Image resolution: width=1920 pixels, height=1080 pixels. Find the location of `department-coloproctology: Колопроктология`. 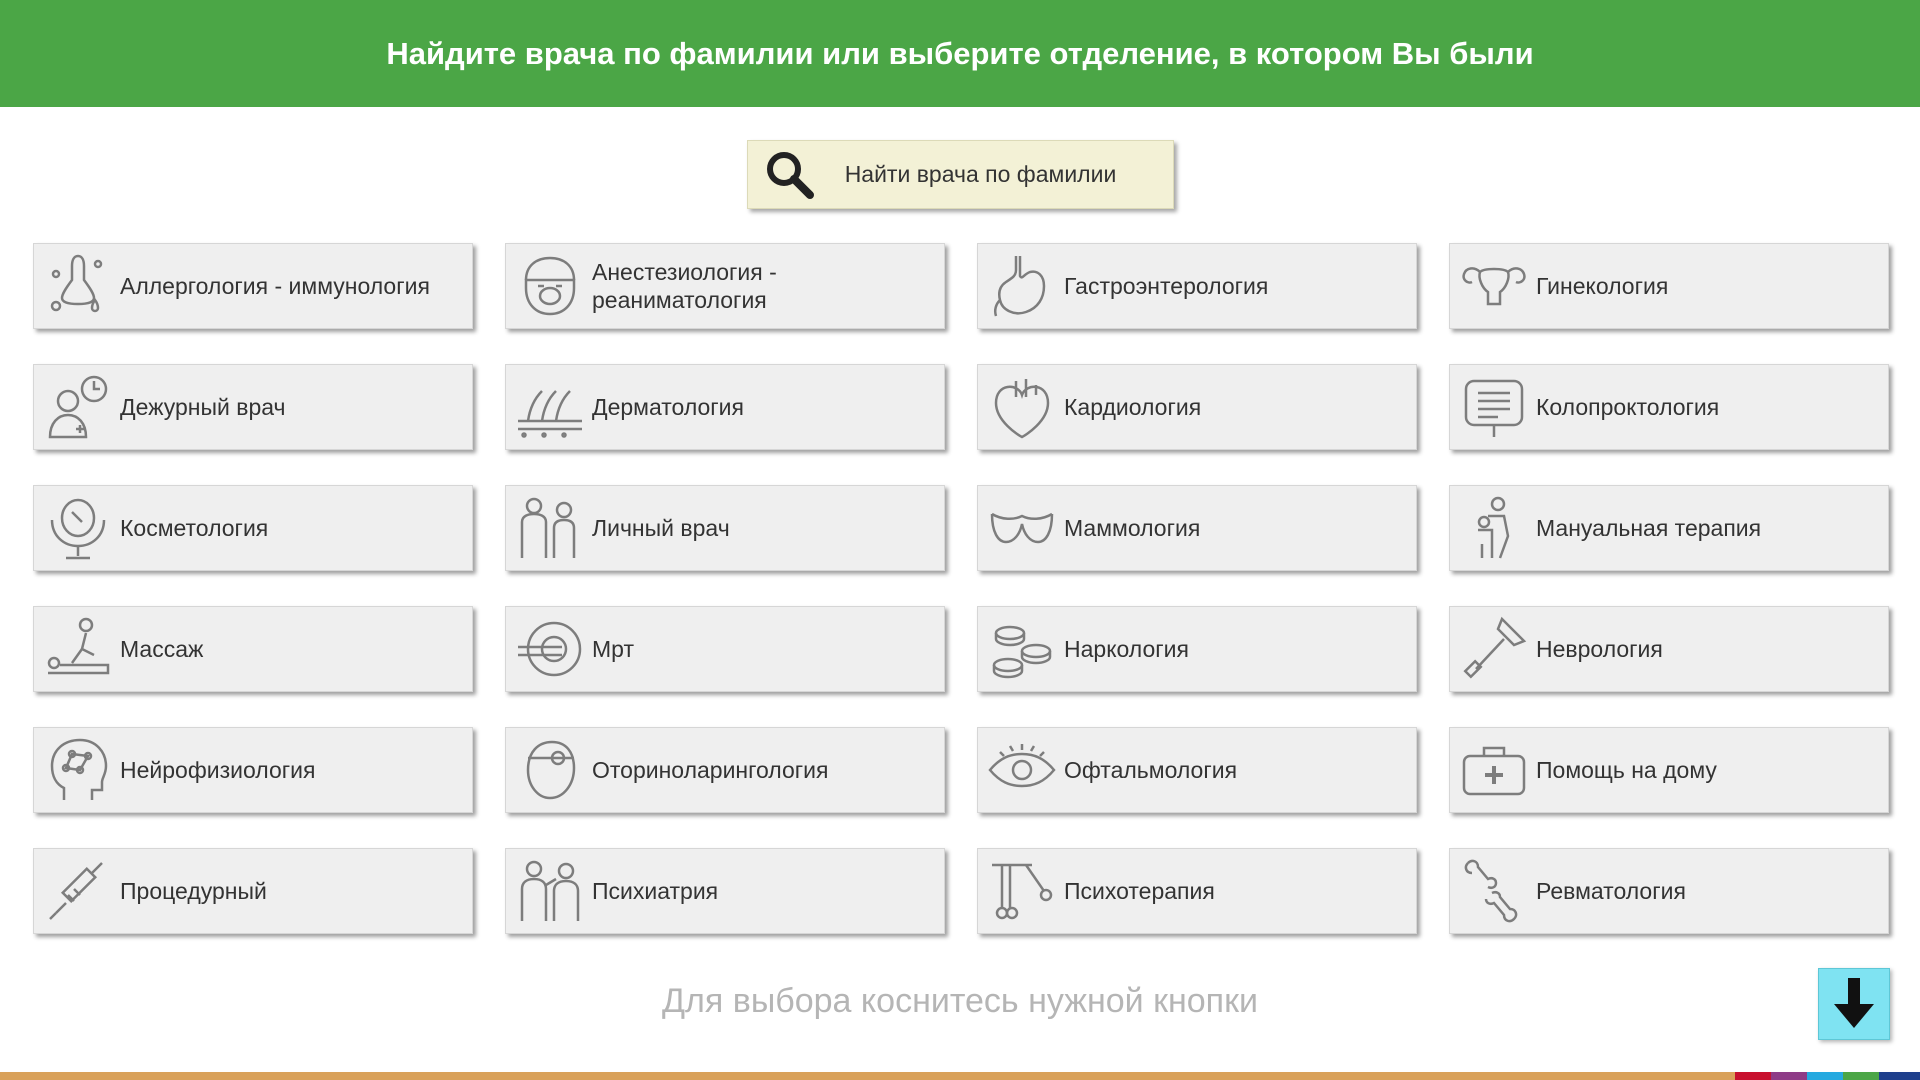

department-coloproctology: Колопроктология is located at coordinates (1669, 407).